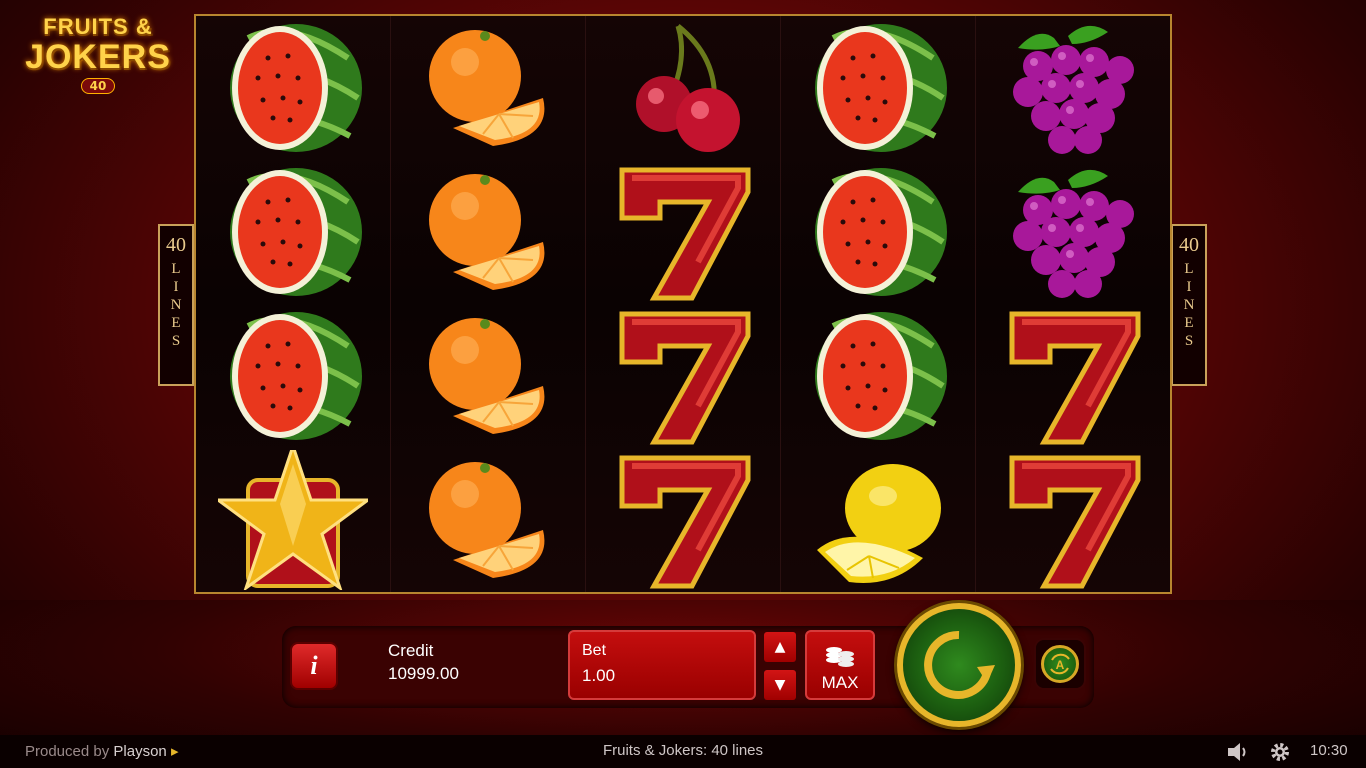  Describe the element at coordinates (98, 57) in the screenshot. I see `logo-line-2: JOKERS` at that location.